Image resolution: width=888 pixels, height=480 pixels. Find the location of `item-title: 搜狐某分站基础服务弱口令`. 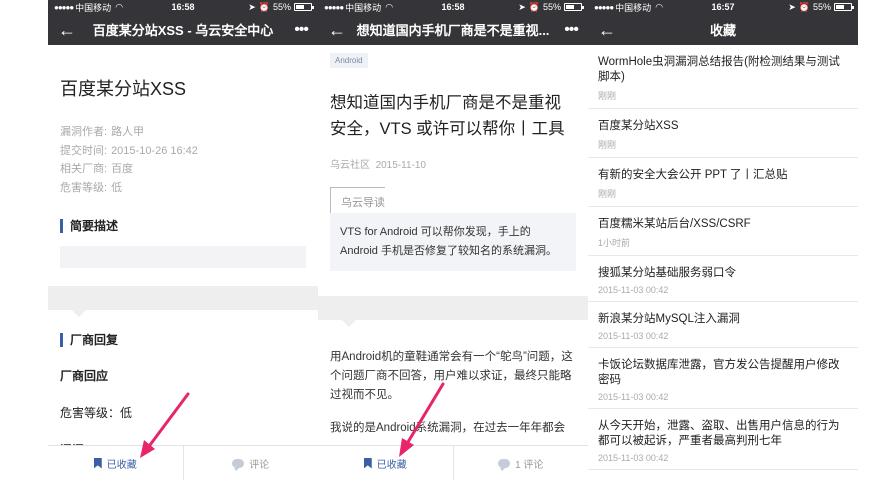

item-title: 搜狐某分站基础服务弱口令 is located at coordinates (667, 273).